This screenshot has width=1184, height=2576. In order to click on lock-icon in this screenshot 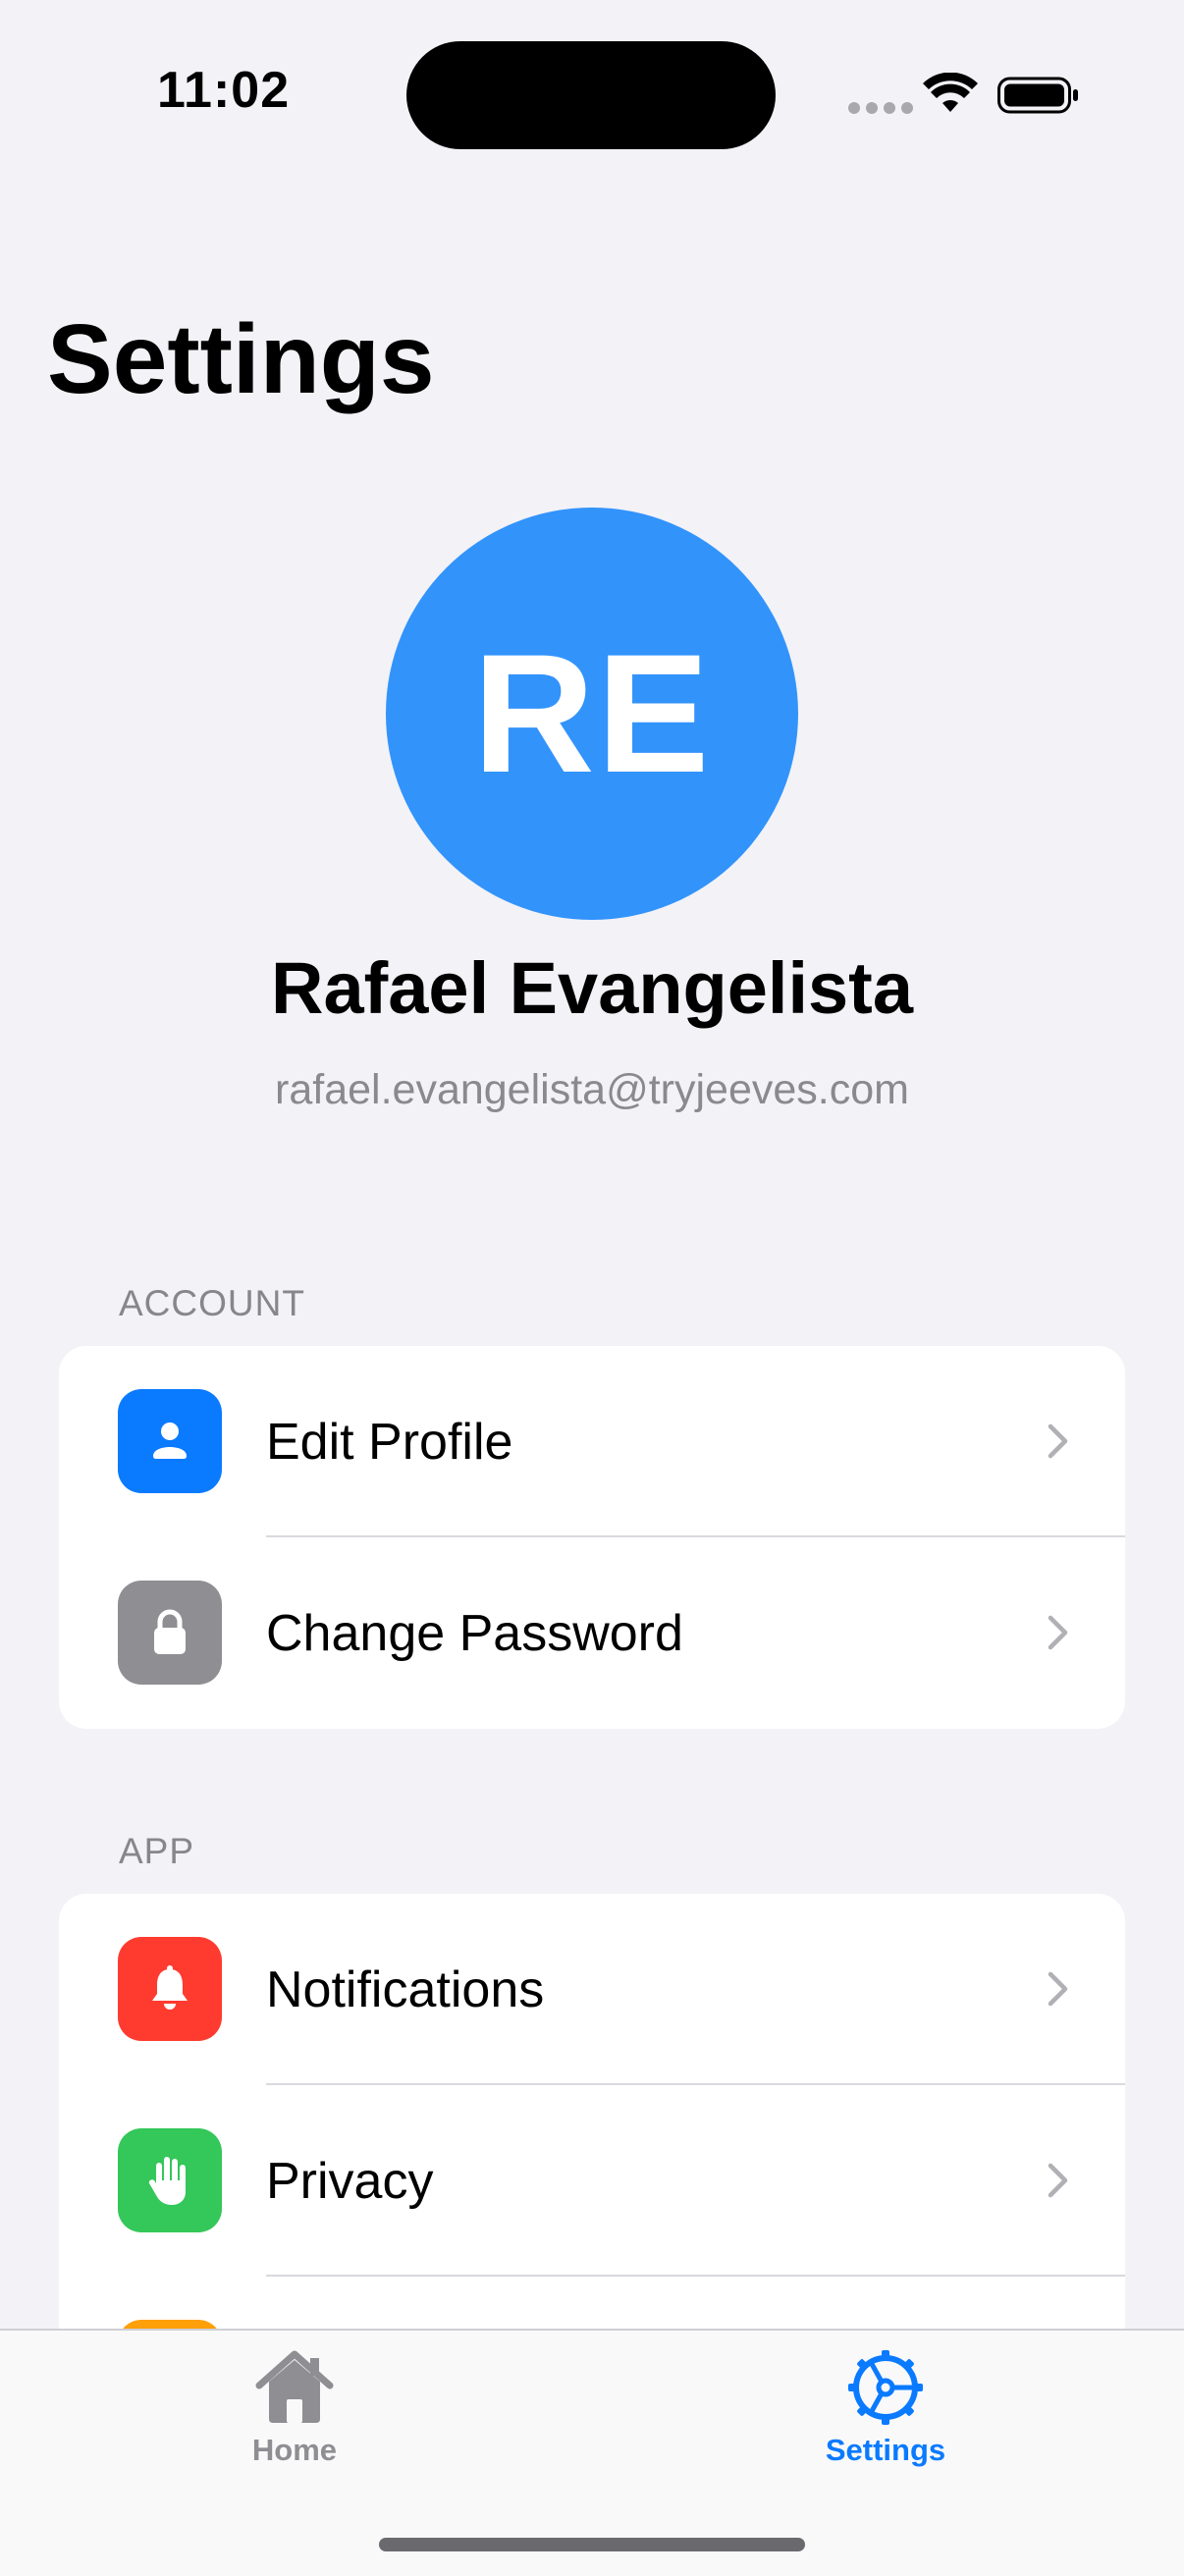, I will do `click(170, 1633)`.